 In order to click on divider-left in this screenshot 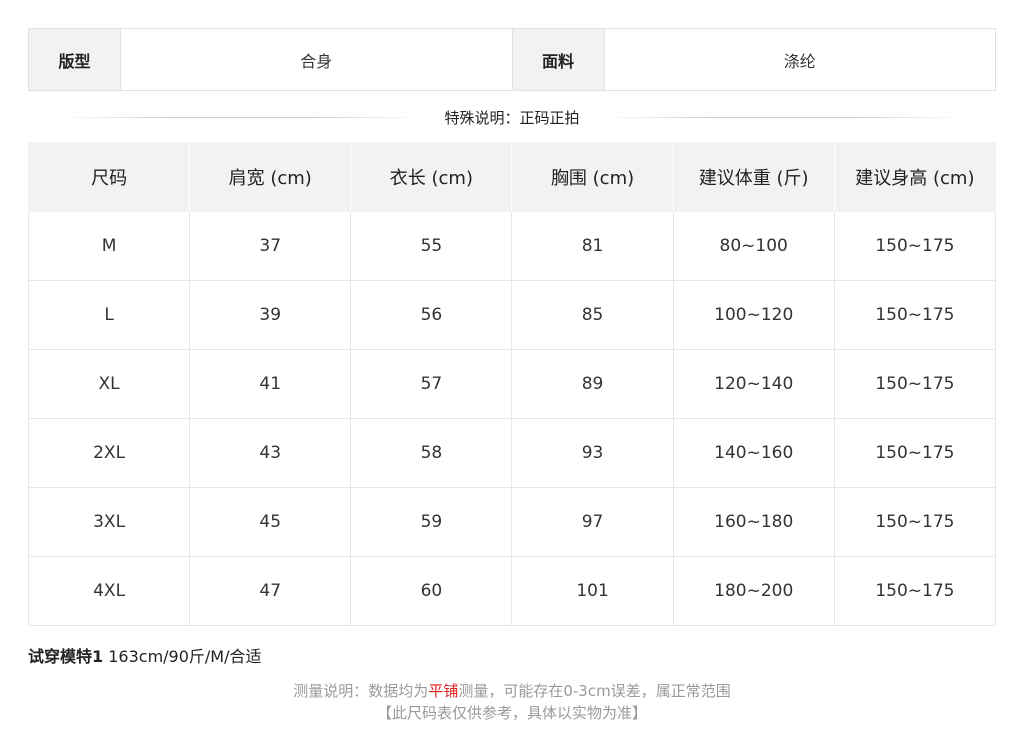, I will do `click(242, 117)`.